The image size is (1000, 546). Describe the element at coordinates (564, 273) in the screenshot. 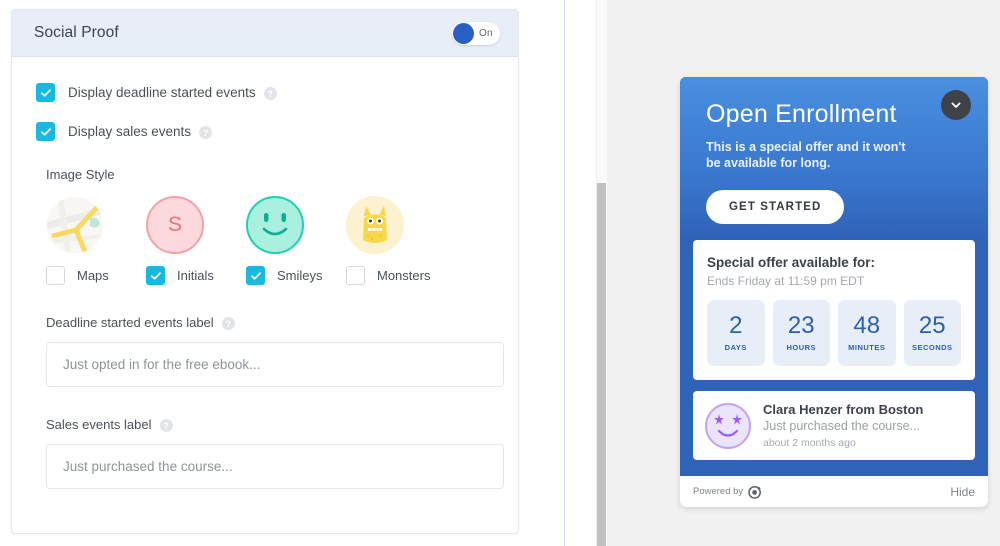

I see `column-divider` at that location.